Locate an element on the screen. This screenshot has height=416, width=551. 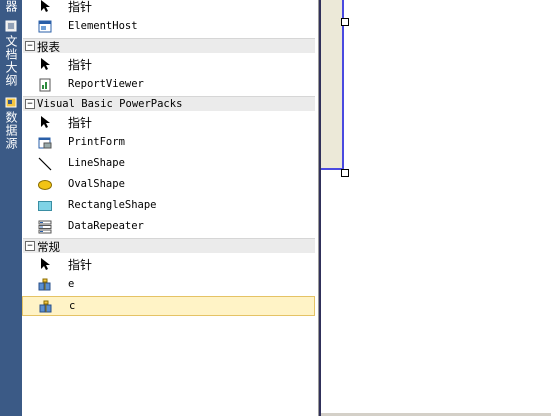
toolbox-item-label: e is located at coordinates (71, 284).